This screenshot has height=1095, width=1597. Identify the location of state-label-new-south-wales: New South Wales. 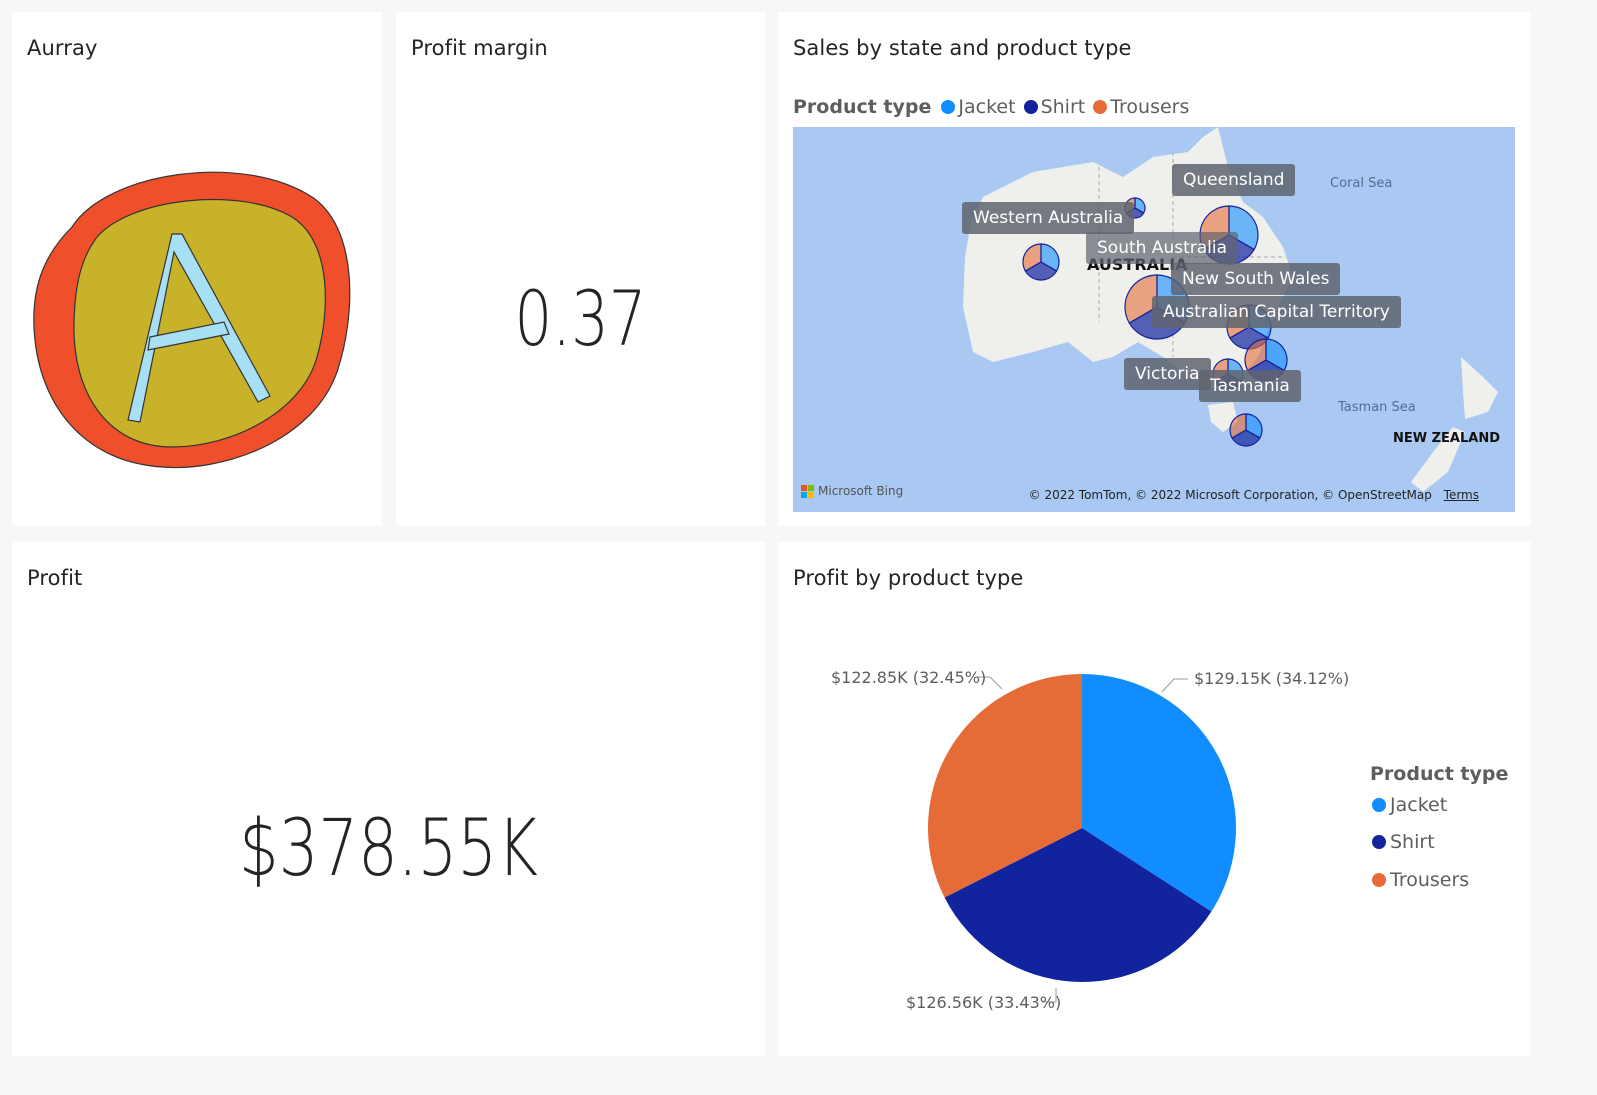
(1256, 279).